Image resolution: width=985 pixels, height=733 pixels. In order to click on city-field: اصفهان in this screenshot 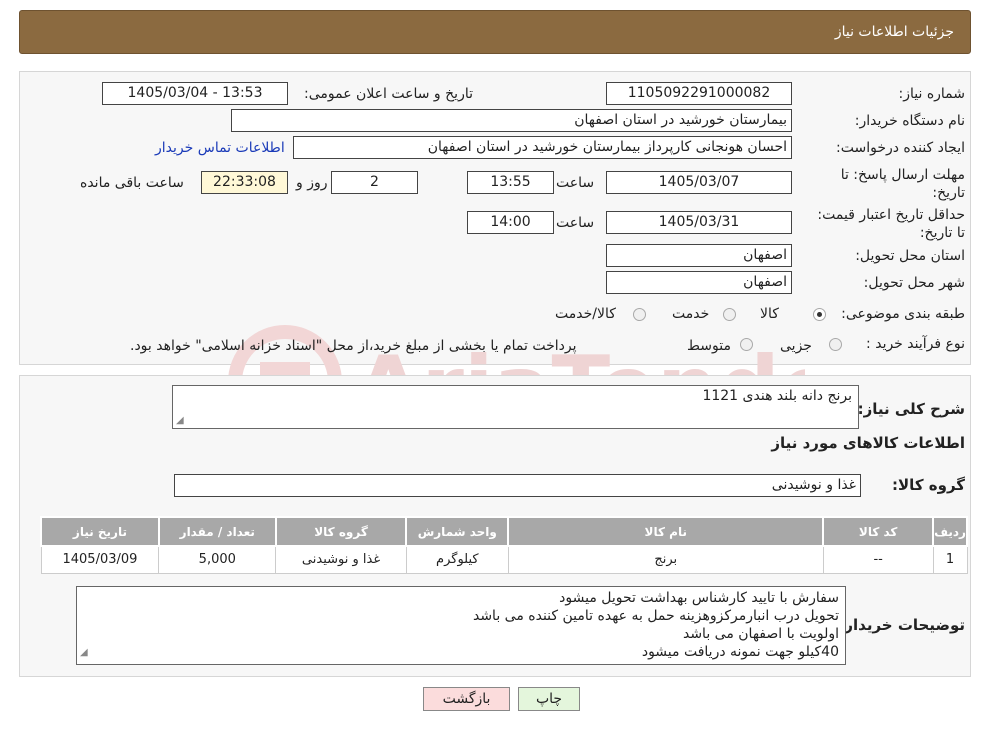, I will do `click(699, 282)`.